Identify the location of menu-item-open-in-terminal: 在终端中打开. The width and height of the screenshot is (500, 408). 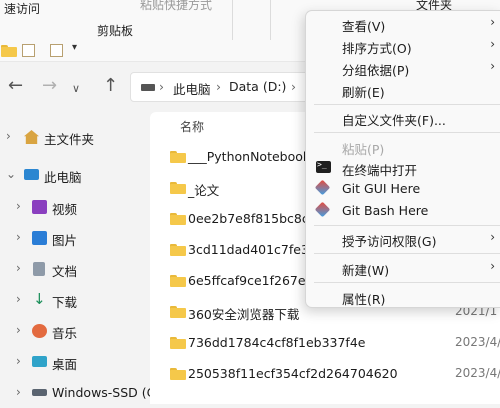
(403, 168).